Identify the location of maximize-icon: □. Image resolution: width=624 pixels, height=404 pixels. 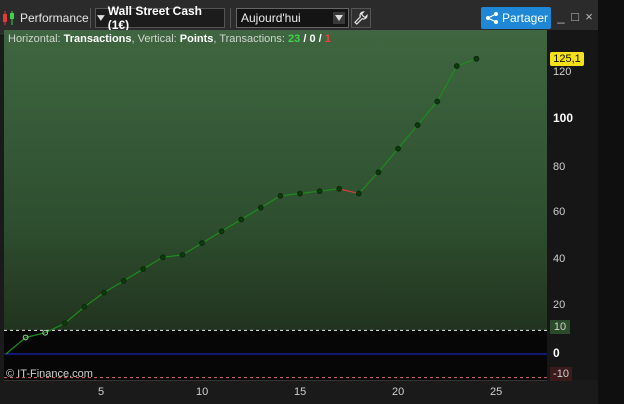
(575, 17).